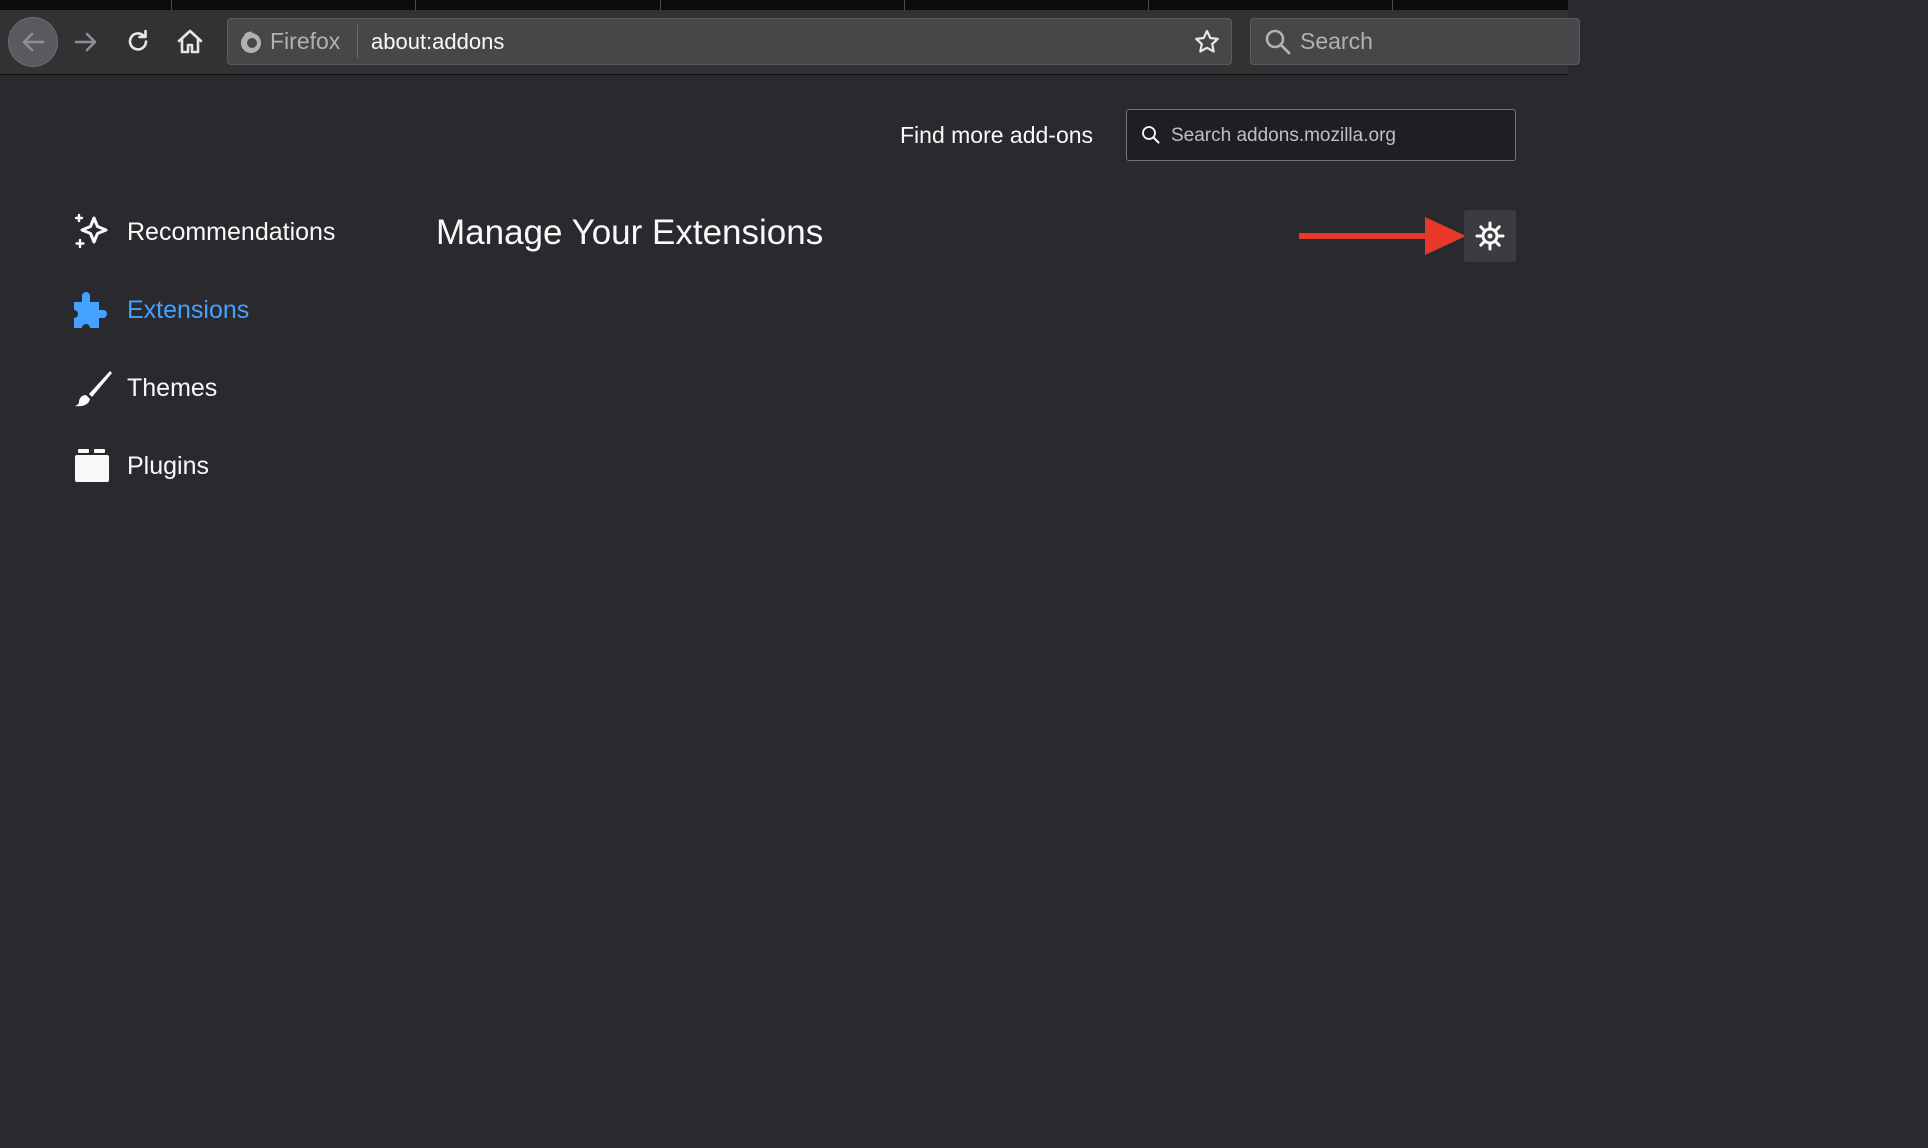 This screenshot has width=1928, height=1148. I want to click on sidebar-item-label: Plugins, so click(168, 465).